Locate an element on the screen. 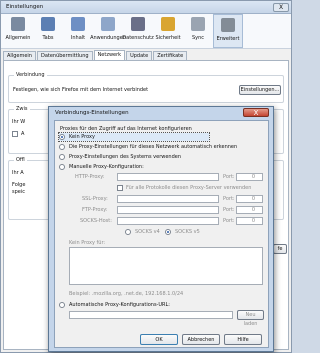 The image size is (320, 353). advanced-gear-icon is located at coordinates (228, 25).